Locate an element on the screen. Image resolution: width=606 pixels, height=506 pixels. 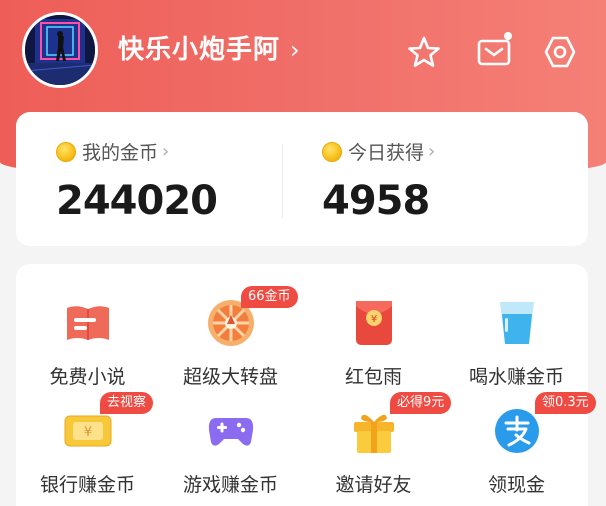
task-wheel: 66金币 超级大转盘 is located at coordinates (230, 332).